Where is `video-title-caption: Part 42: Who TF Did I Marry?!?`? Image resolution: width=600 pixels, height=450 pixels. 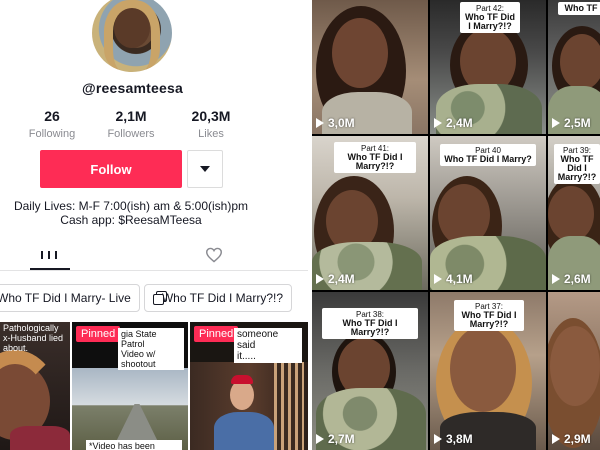 video-title-caption: Part 42: Who TF Did I Marry?!? is located at coordinates (490, 17).